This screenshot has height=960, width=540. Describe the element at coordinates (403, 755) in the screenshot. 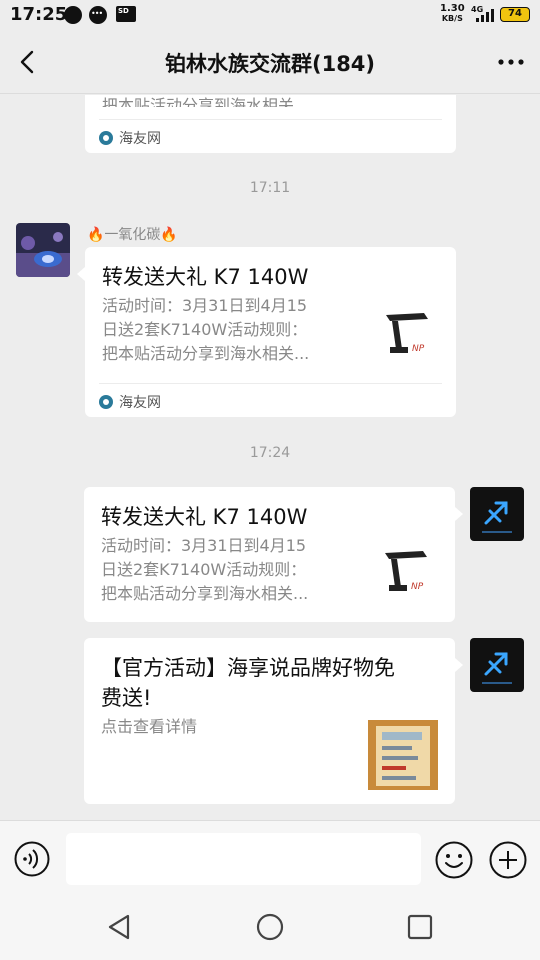

I see `product-thumbnail-image` at that location.